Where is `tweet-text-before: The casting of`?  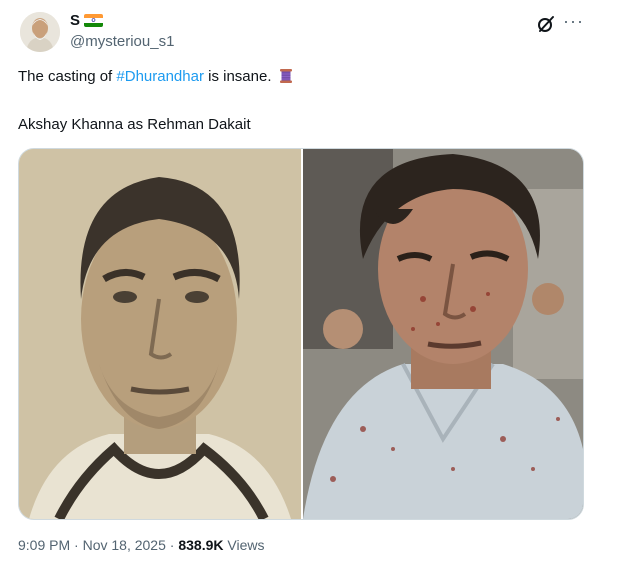
tweet-text-before: The casting of is located at coordinates (67, 76).